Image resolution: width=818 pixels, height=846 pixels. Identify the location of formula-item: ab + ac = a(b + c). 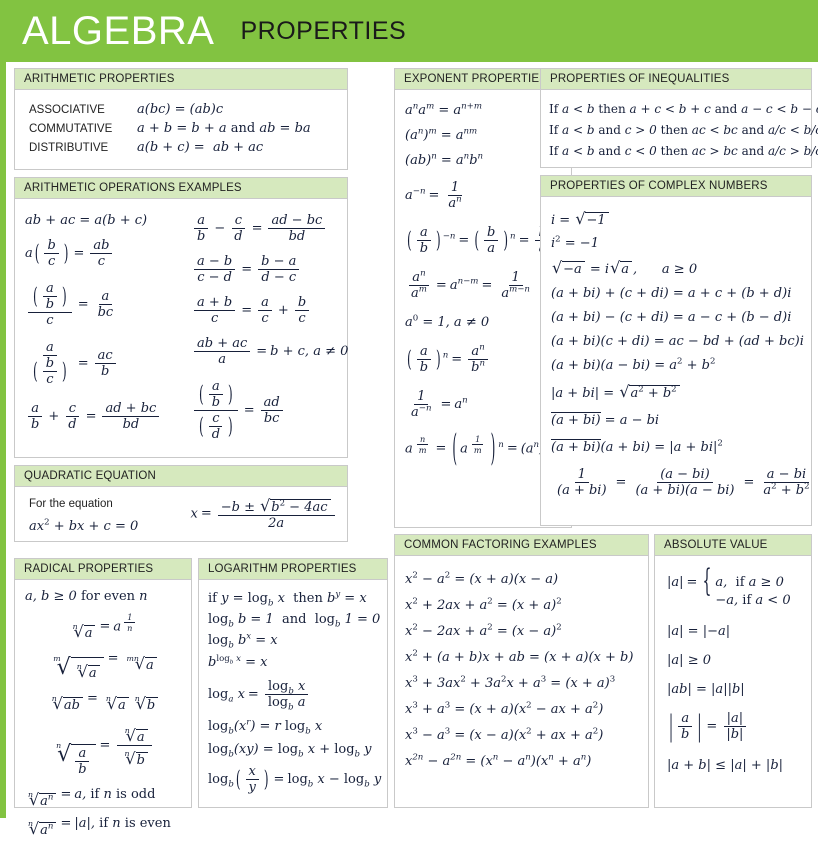
(86, 220).